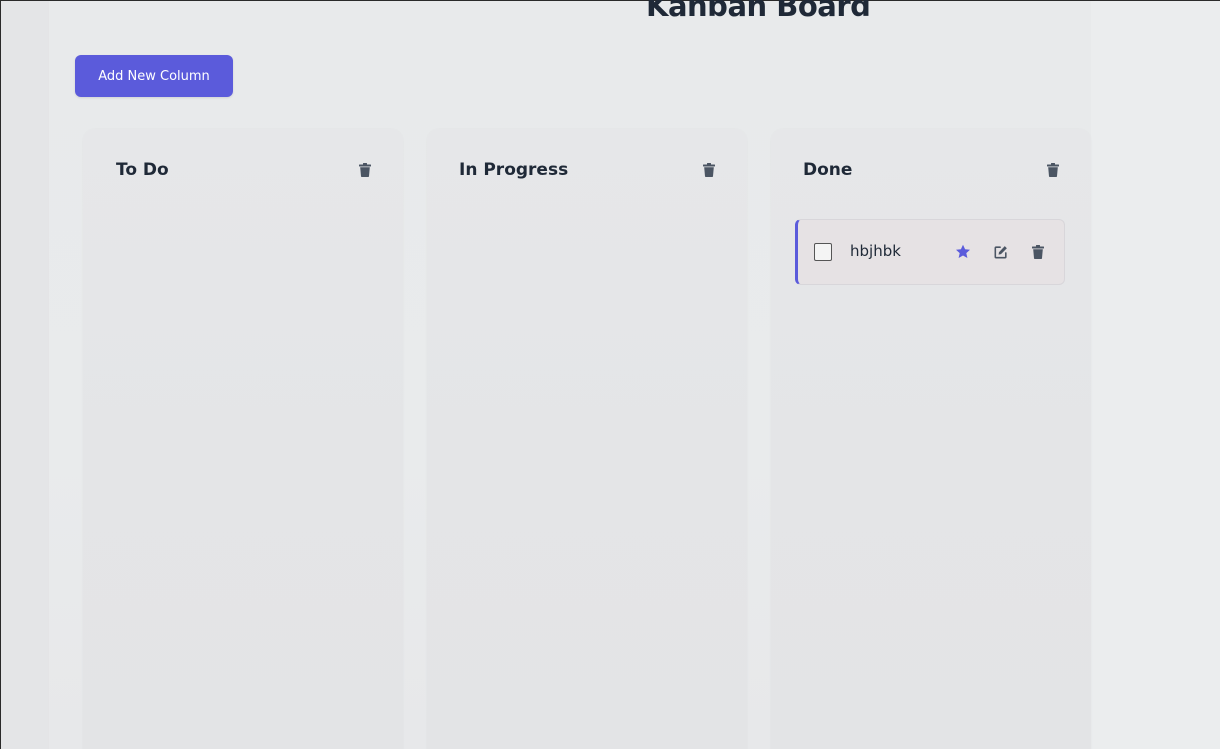 The width and height of the screenshot is (1220, 749). What do you see at coordinates (758, 11) in the screenshot?
I see `page-title: Kanban Board` at bounding box center [758, 11].